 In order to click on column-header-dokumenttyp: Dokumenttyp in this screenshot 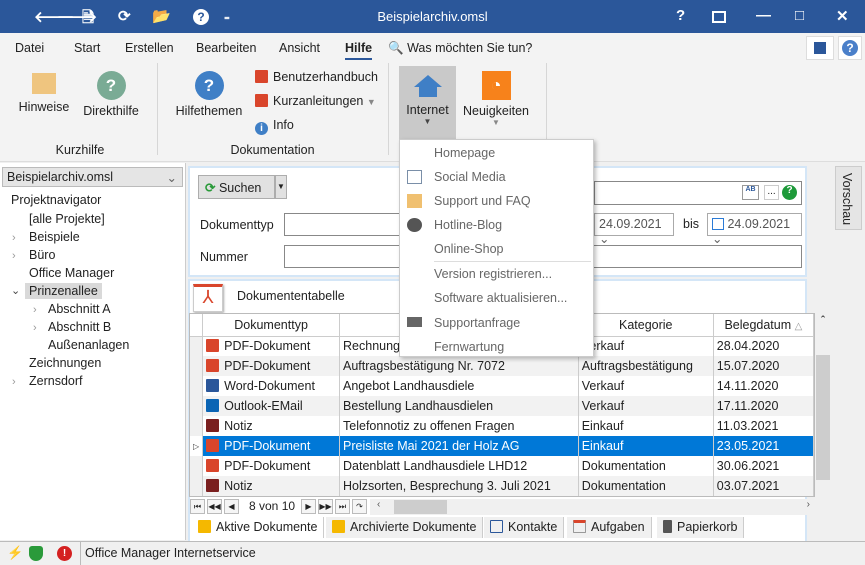, I will do `click(271, 325)`.